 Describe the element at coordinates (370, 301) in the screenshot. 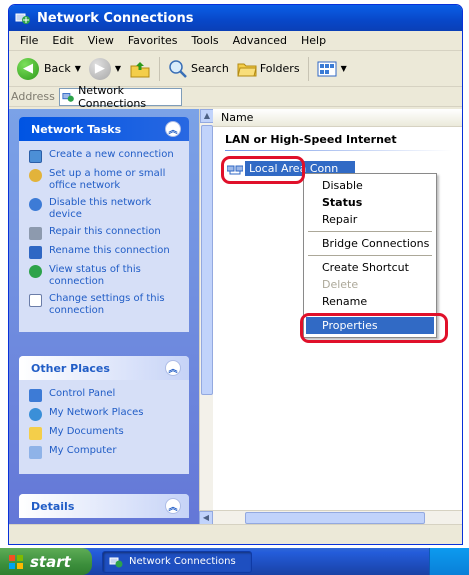

I see `menu-item-rename: Rename` at that location.